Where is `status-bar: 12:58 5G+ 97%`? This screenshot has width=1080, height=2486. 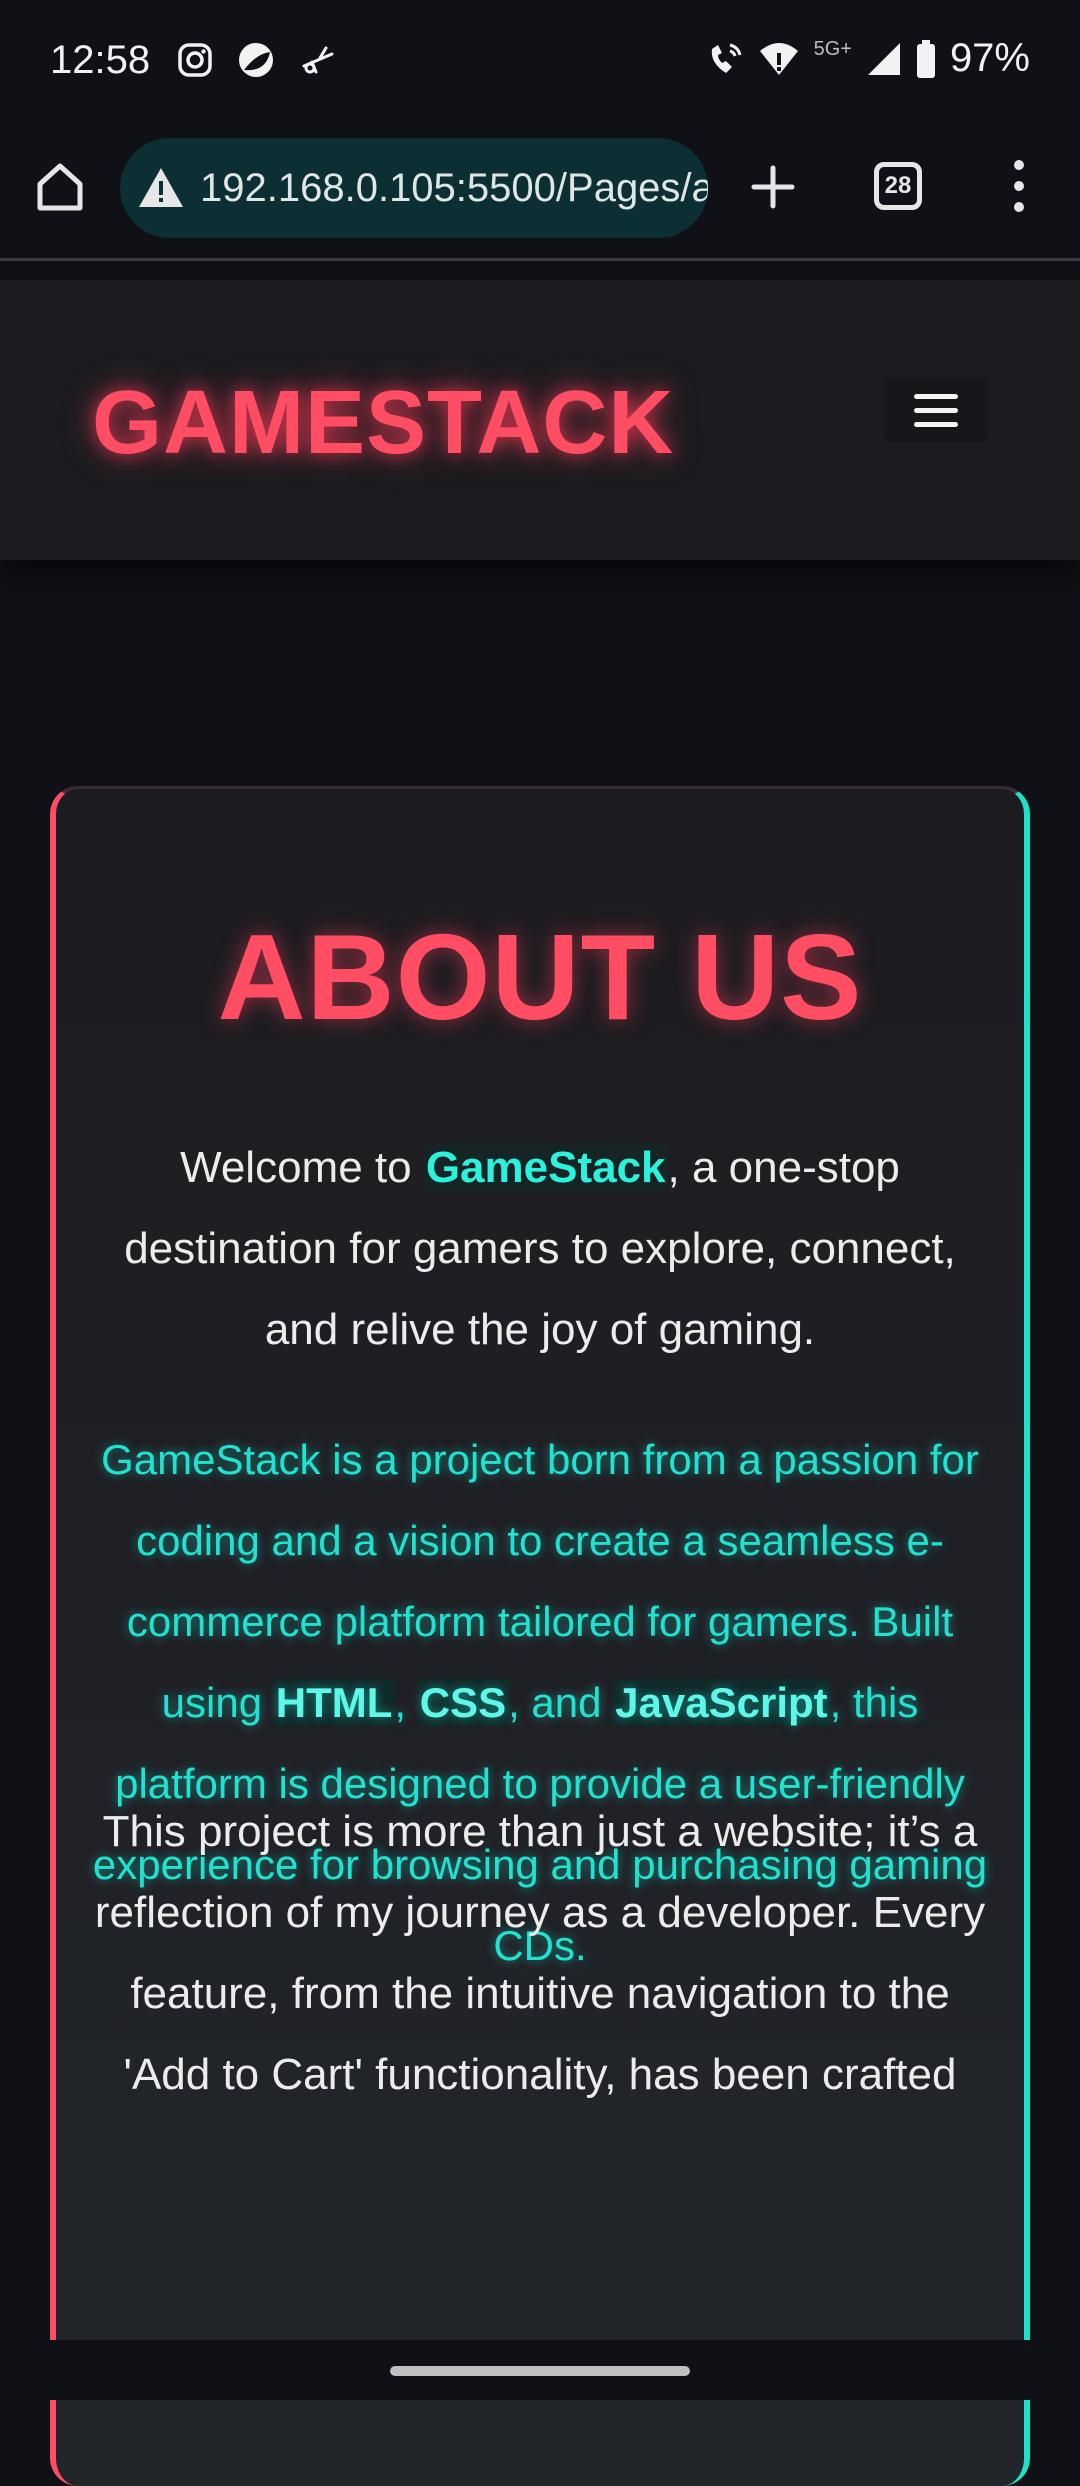
status-bar: 12:58 5G+ 97% is located at coordinates (540, 63).